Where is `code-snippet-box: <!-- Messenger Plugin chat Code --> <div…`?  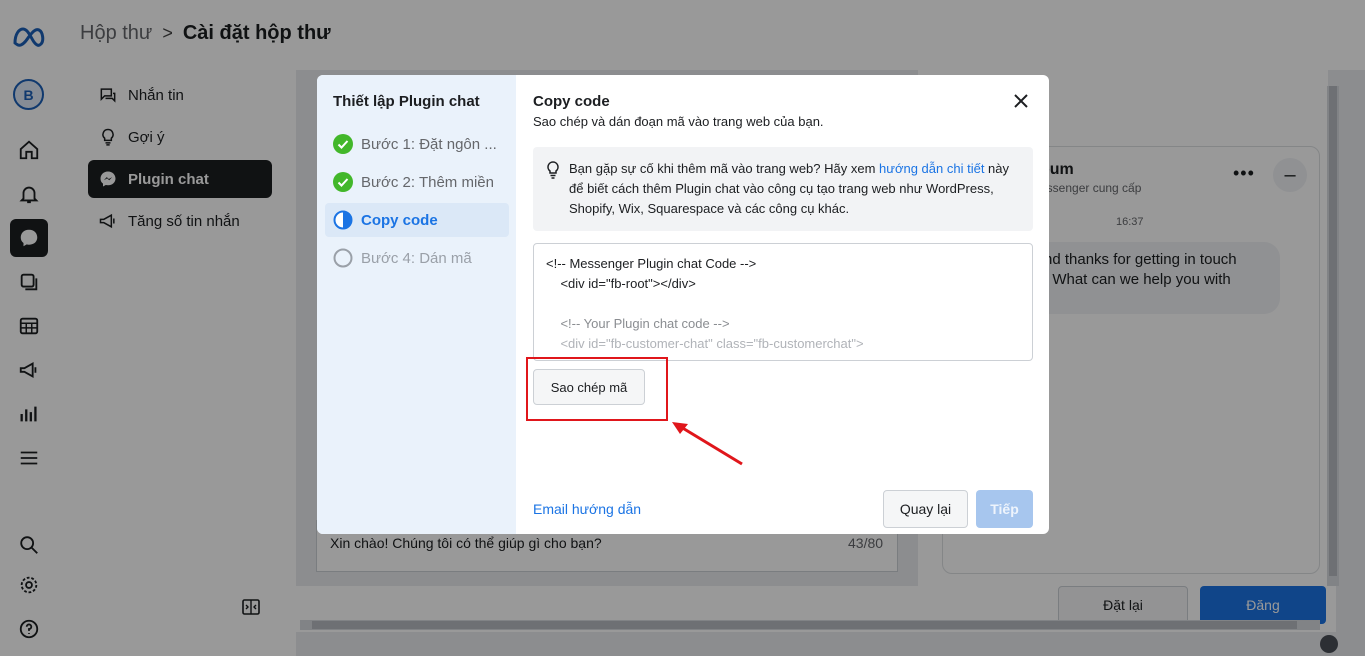
code-snippet-box: <!-- Messenger Plugin chat Code --> <div… is located at coordinates (783, 302).